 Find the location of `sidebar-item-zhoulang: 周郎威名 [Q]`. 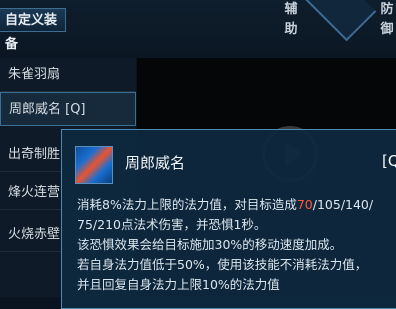

sidebar-item-zhoulang: 周郎威名 [Q] is located at coordinates (68, 109).